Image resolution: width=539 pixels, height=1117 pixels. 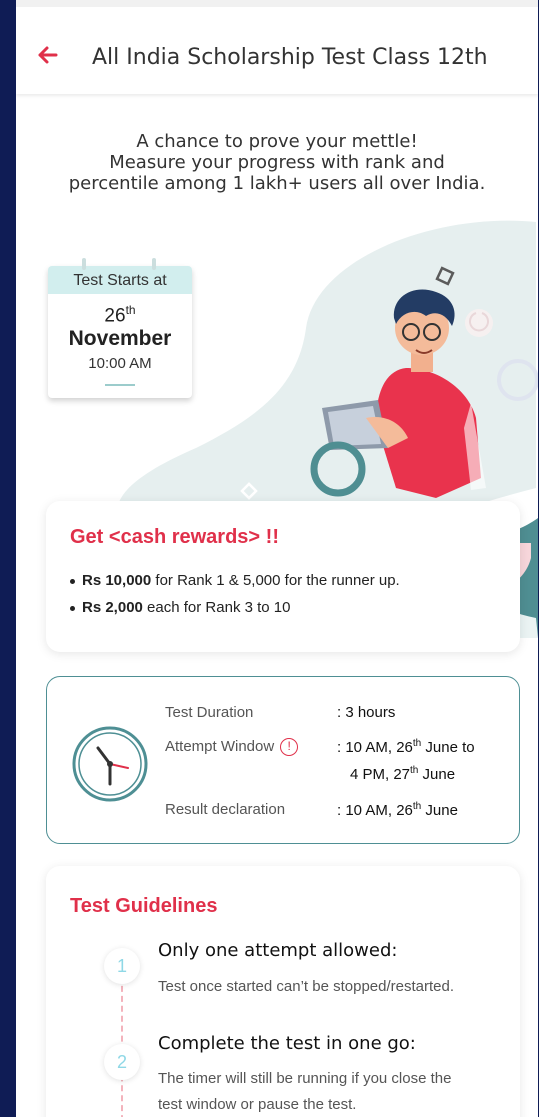 What do you see at coordinates (232, 747) in the screenshot?
I see `attempt-window-label: Attempt Window!` at bounding box center [232, 747].